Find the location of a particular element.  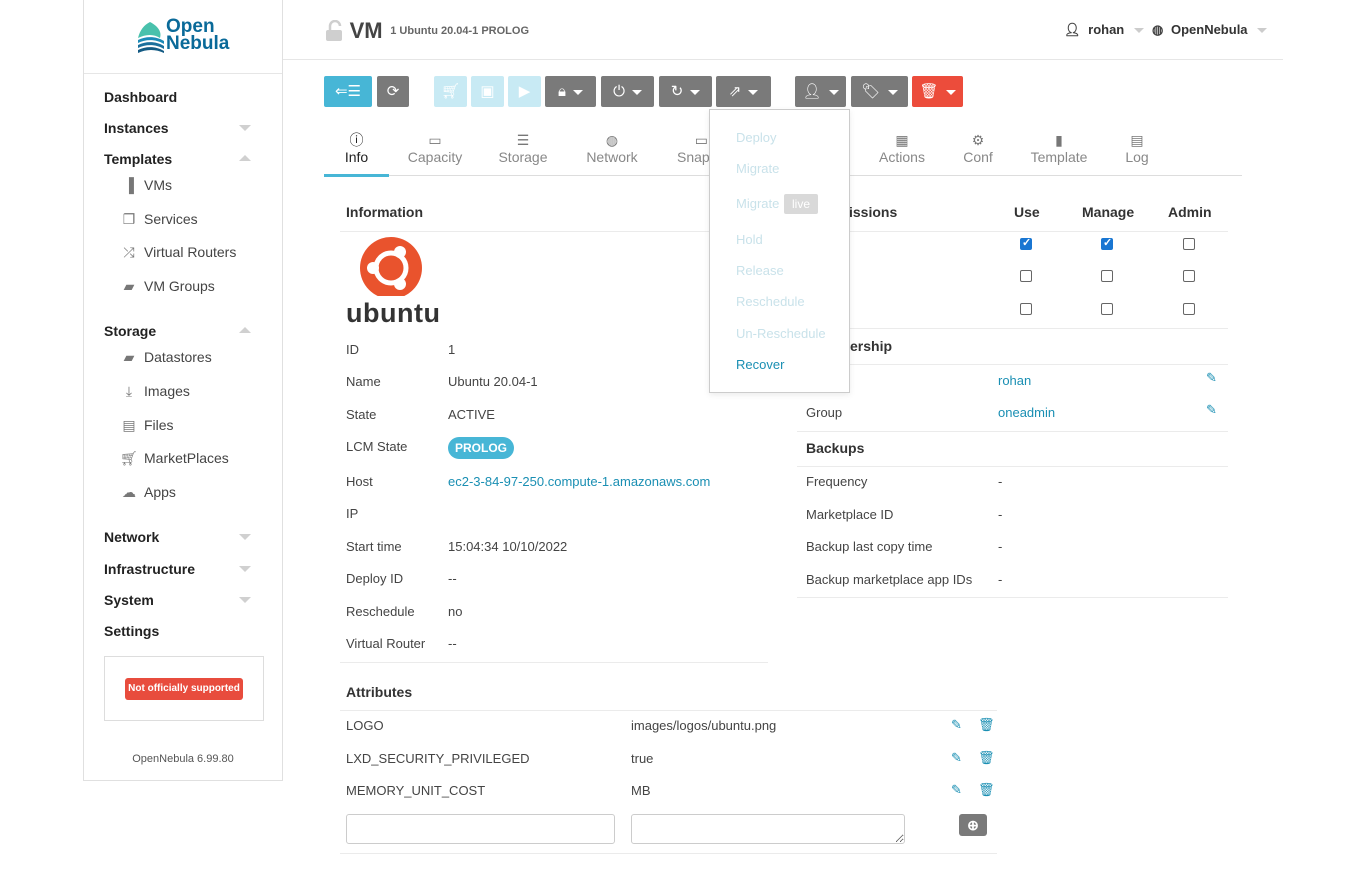

sidebar-item-apps: ☁ Apps is located at coordinates (148, 492).